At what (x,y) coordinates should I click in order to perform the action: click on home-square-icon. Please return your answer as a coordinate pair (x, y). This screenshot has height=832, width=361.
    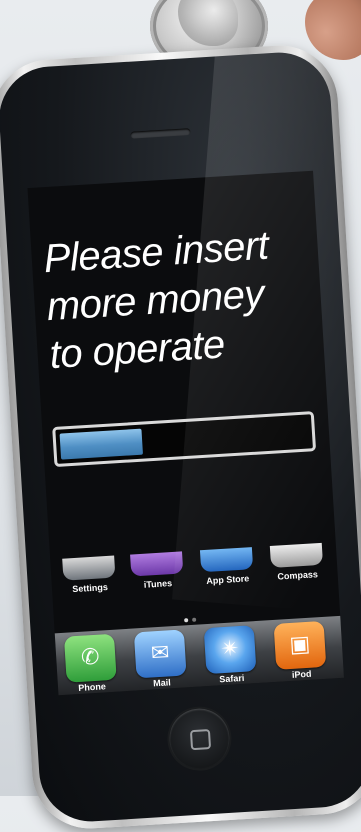
    Looking at the image, I should click on (200, 740).